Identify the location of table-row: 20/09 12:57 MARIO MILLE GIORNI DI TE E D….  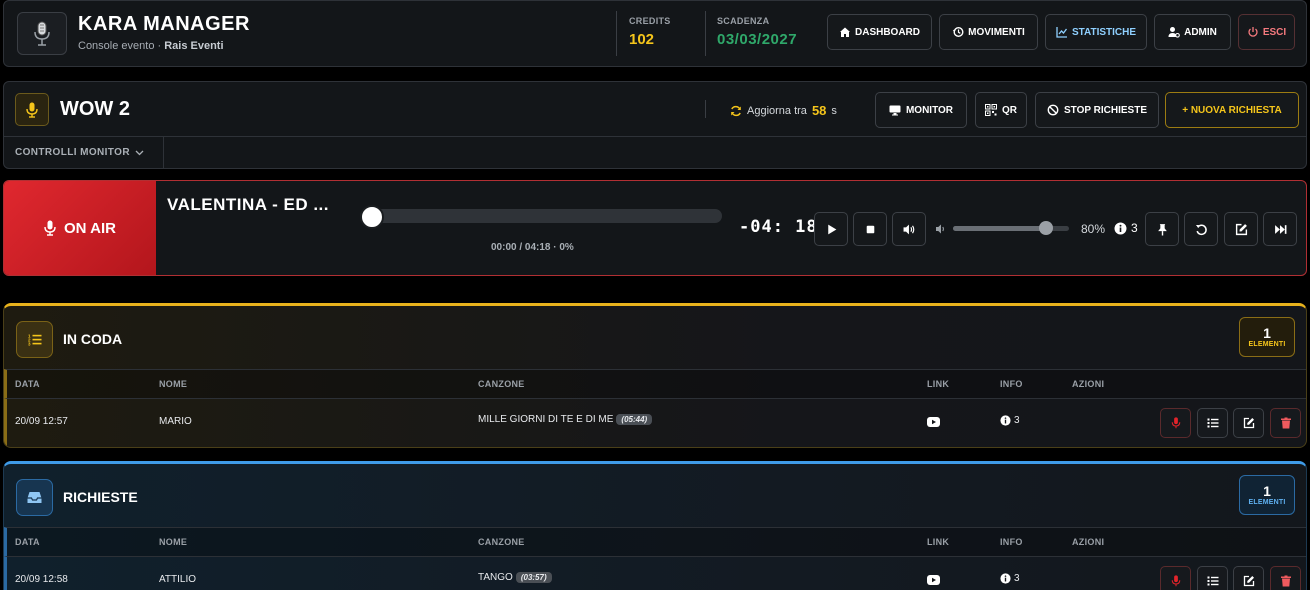
(655, 422).